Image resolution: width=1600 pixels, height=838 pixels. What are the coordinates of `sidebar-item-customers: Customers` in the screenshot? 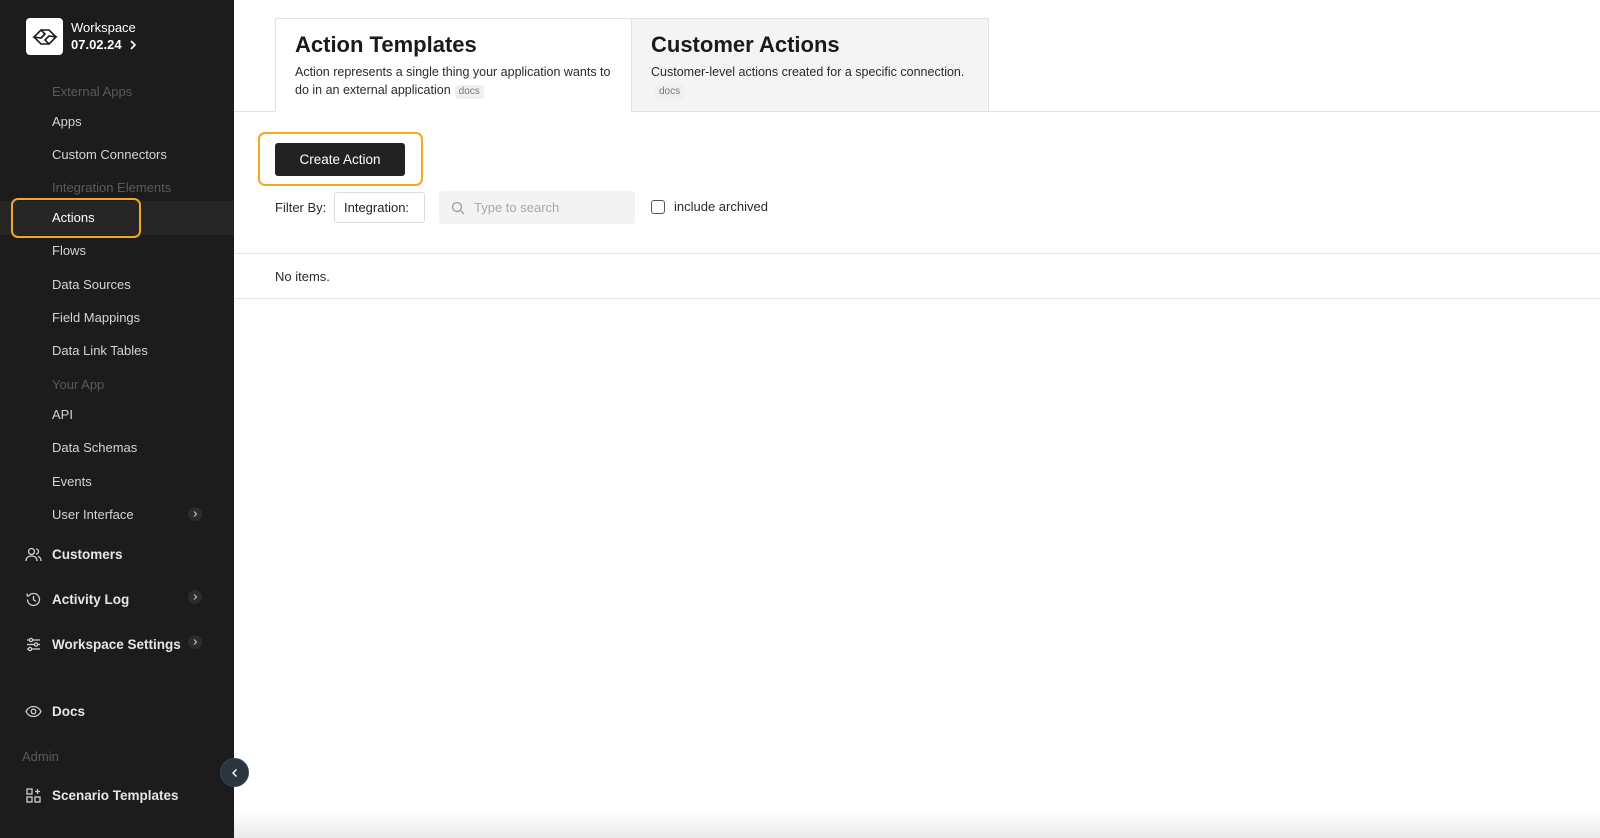 It's located at (73, 554).